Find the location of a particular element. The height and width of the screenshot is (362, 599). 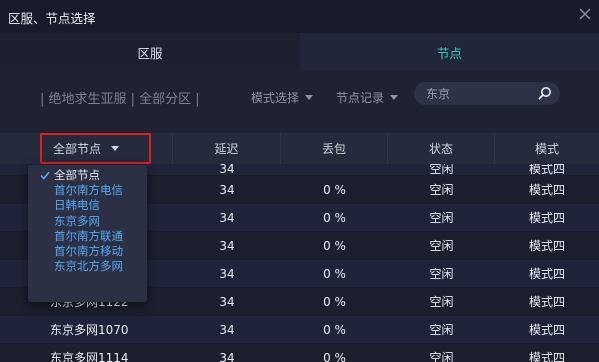

node-history-label: 节点记录 is located at coordinates (360, 98).